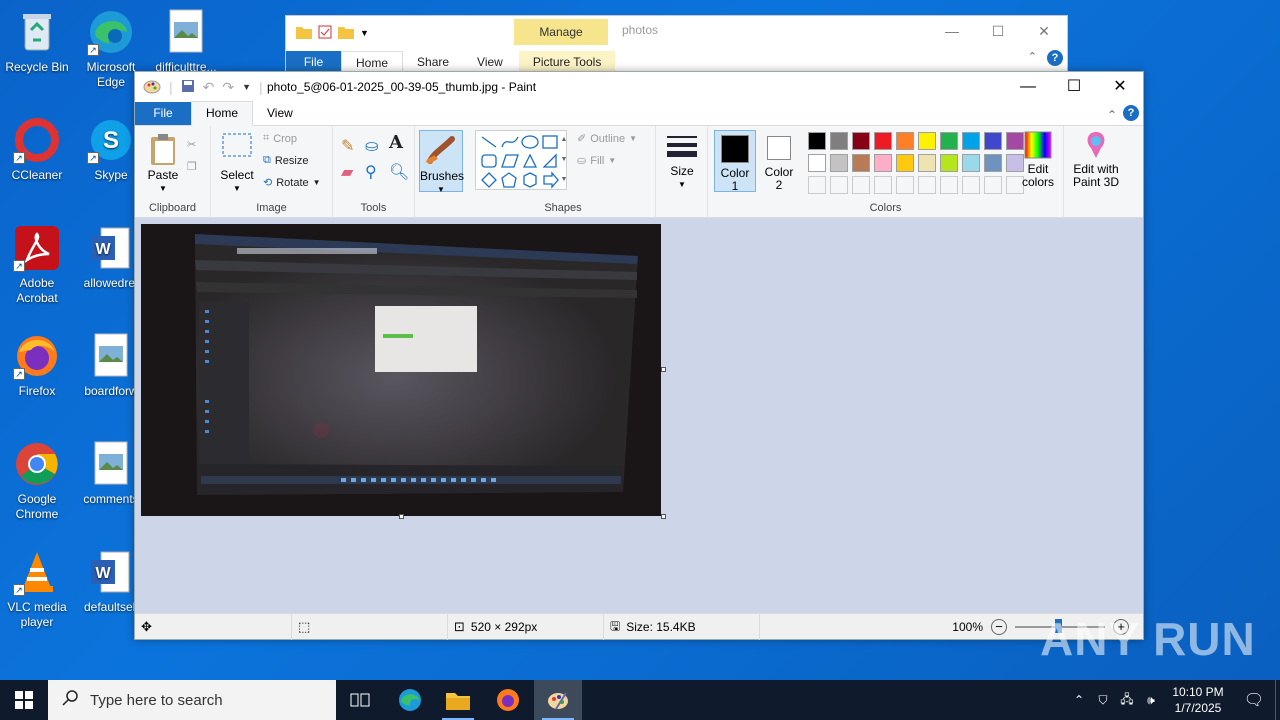 The width and height of the screenshot is (1280, 720). I want to click on explorer-tab-file: File, so click(313, 62).